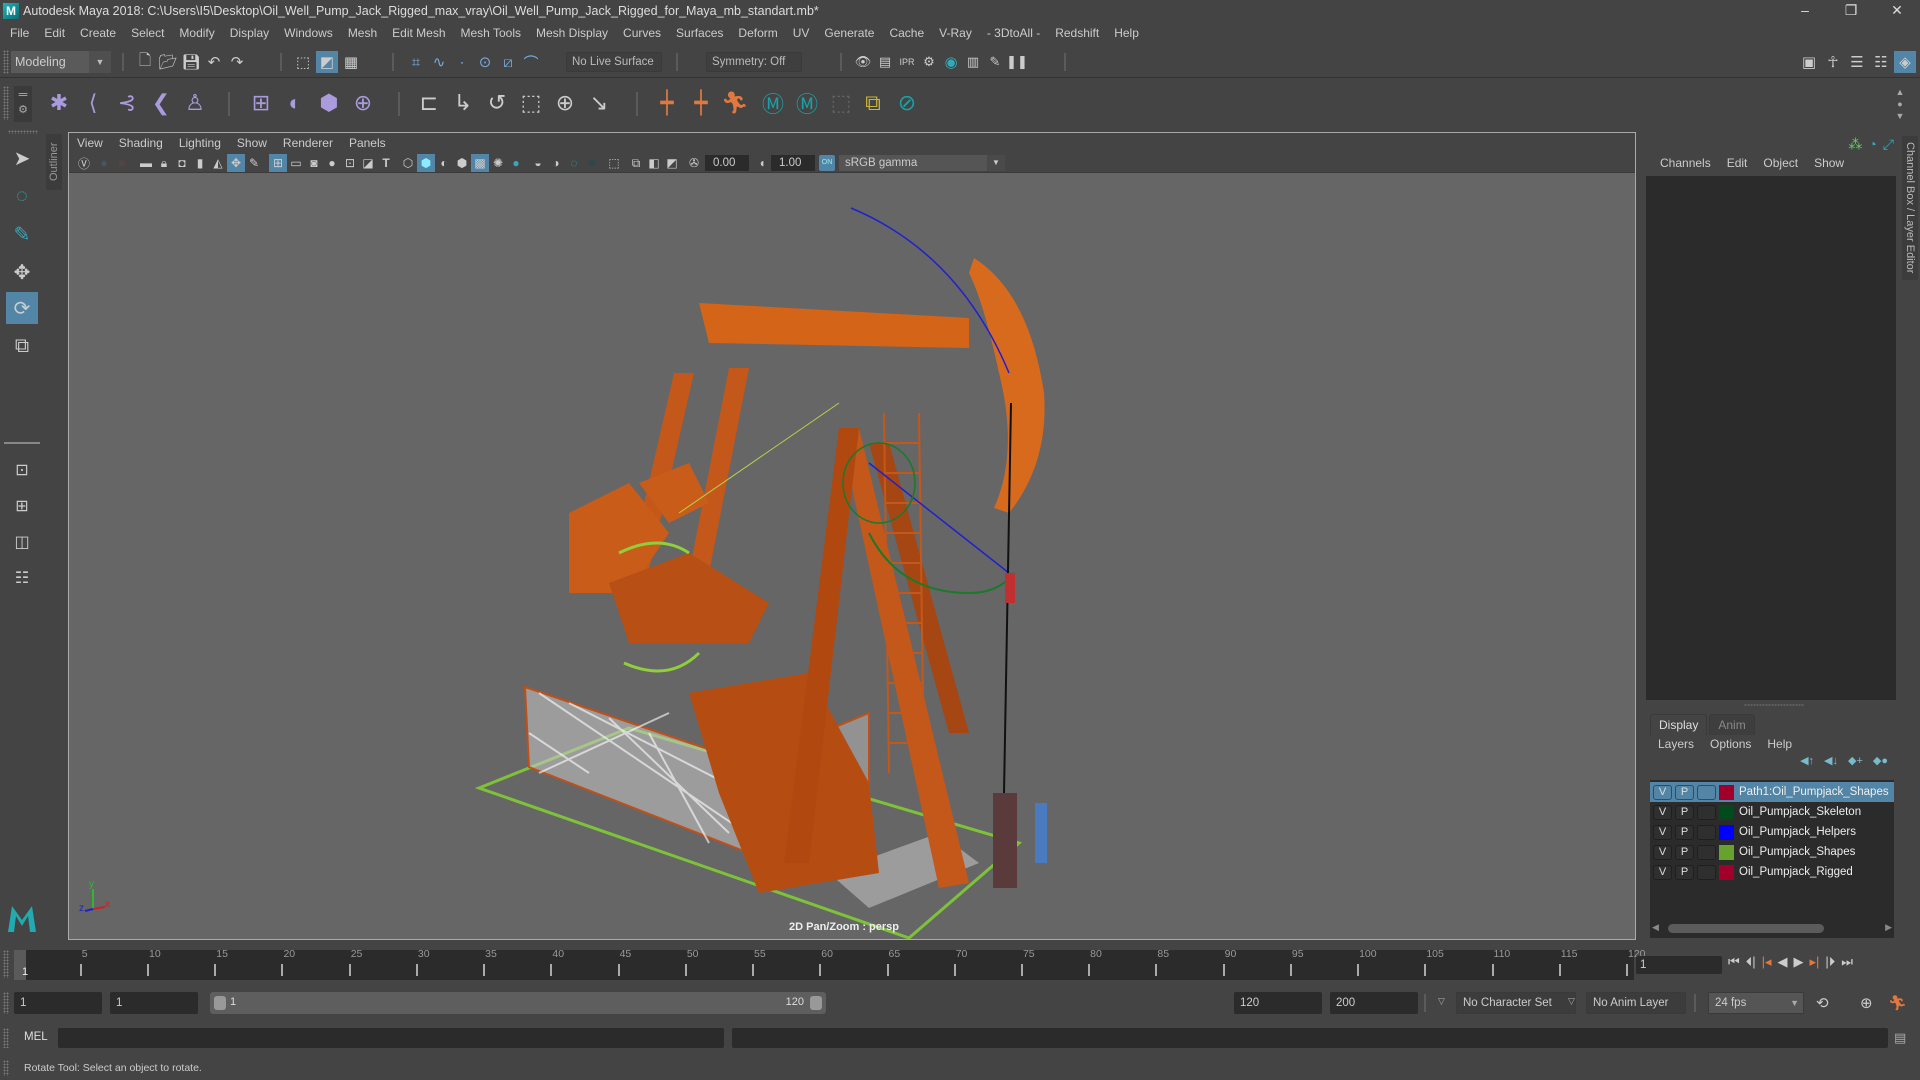 Image resolution: width=1920 pixels, height=1080 pixels. What do you see at coordinates (1797, 832) in the screenshot?
I see `layer-name: Oil_Pumpjack_Helpers` at bounding box center [1797, 832].